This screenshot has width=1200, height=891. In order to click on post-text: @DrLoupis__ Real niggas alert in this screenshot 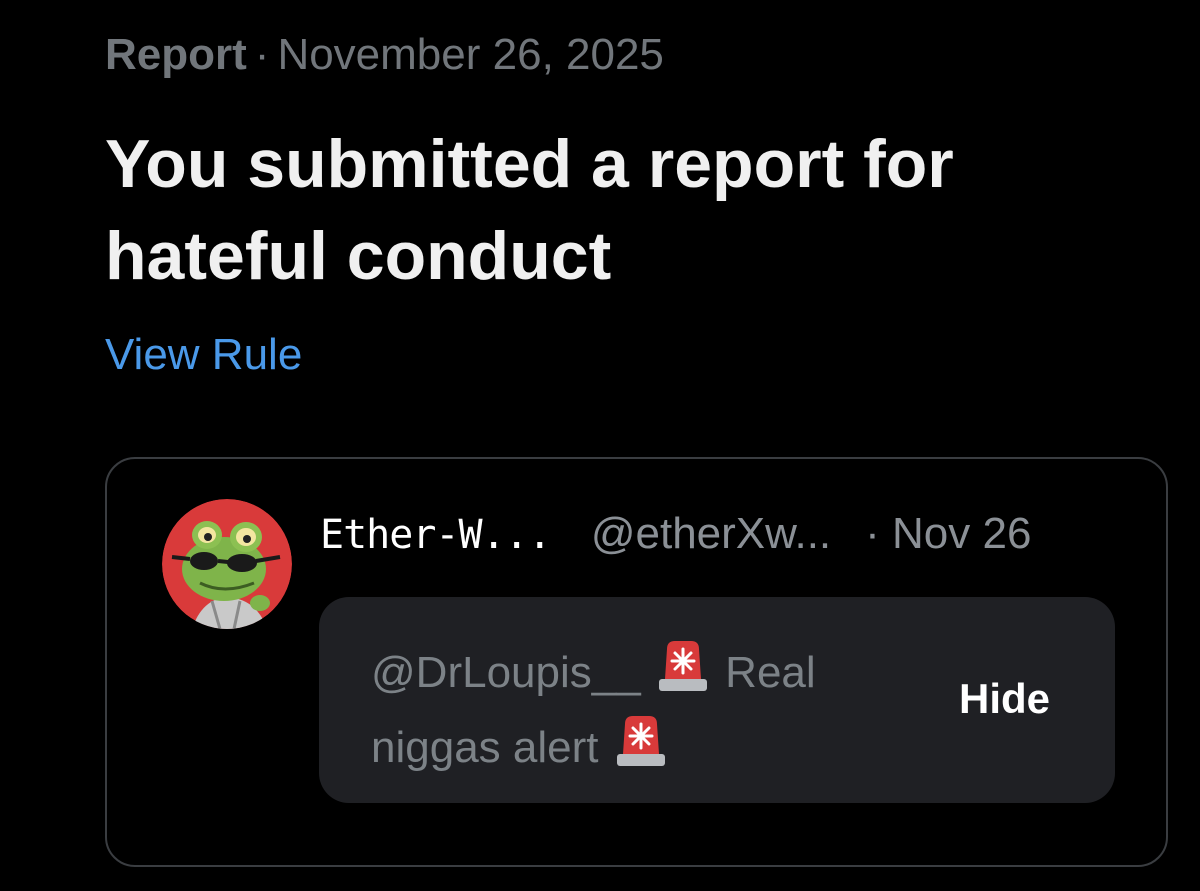, I will do `click(631, 714)`.